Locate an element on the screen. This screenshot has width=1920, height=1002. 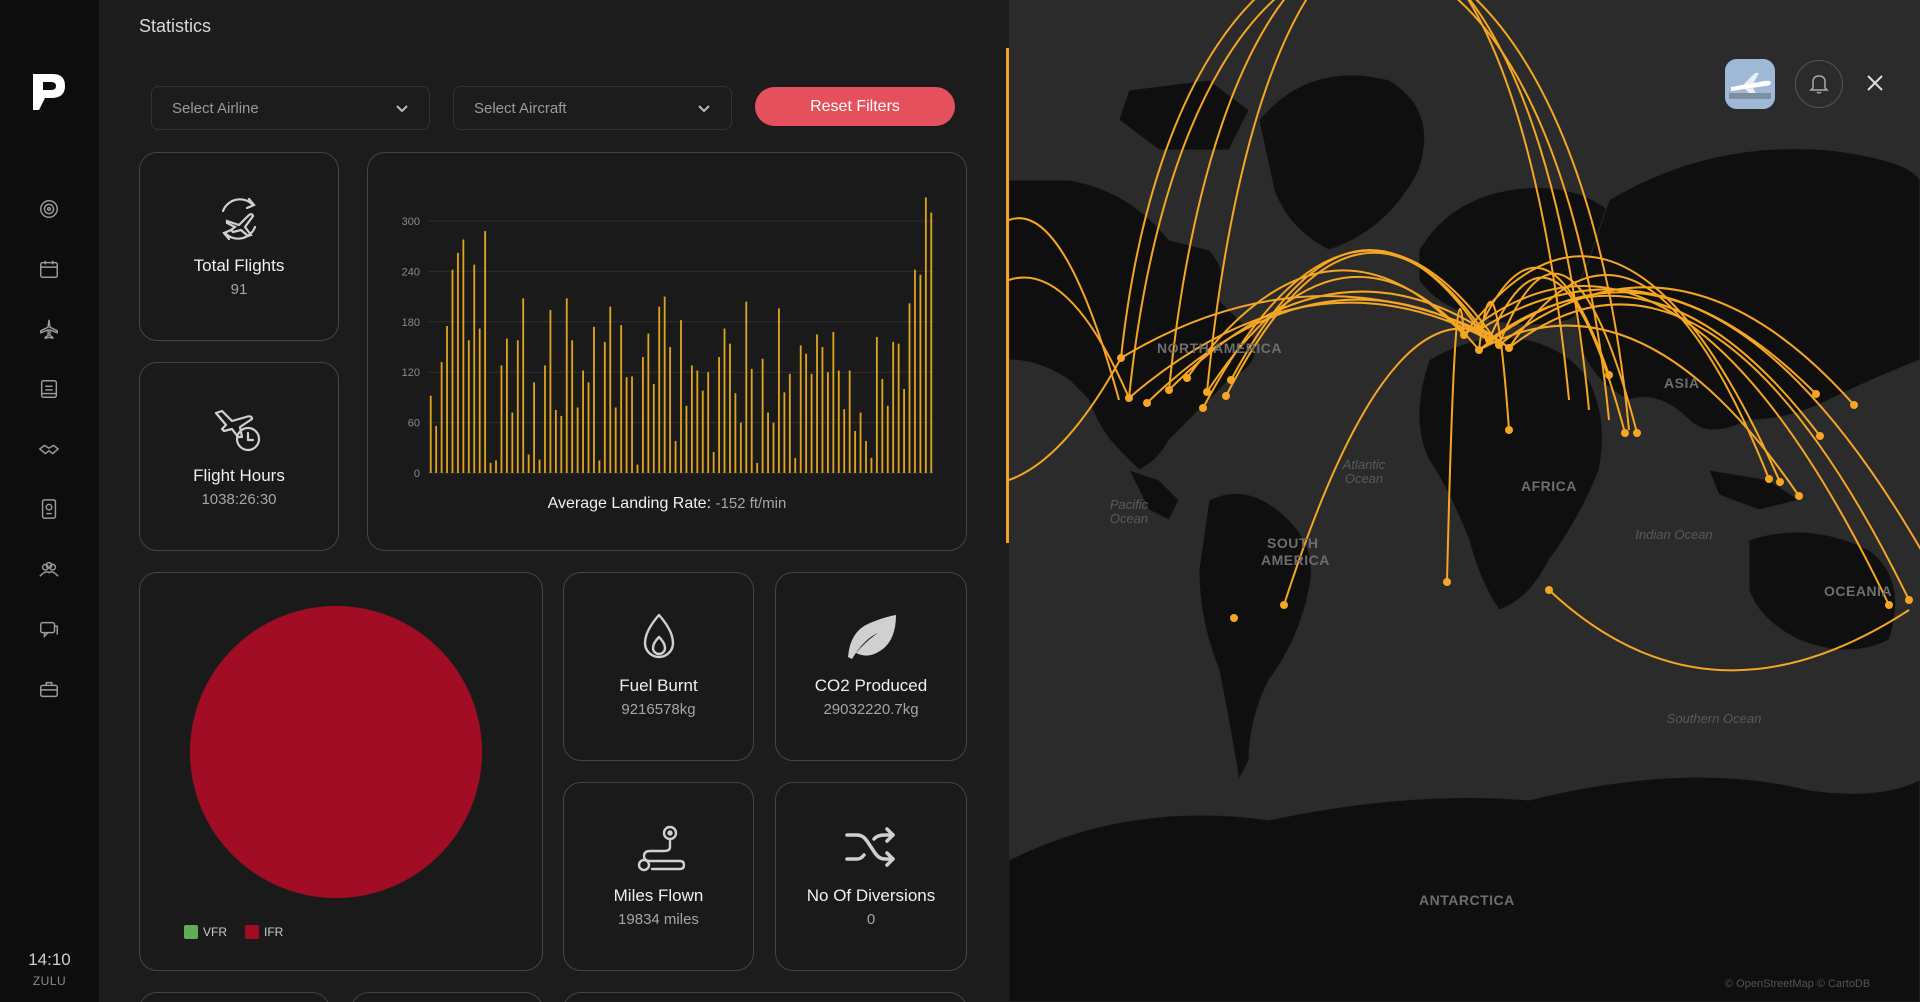
close-button is located at coordinates (1875, 83).